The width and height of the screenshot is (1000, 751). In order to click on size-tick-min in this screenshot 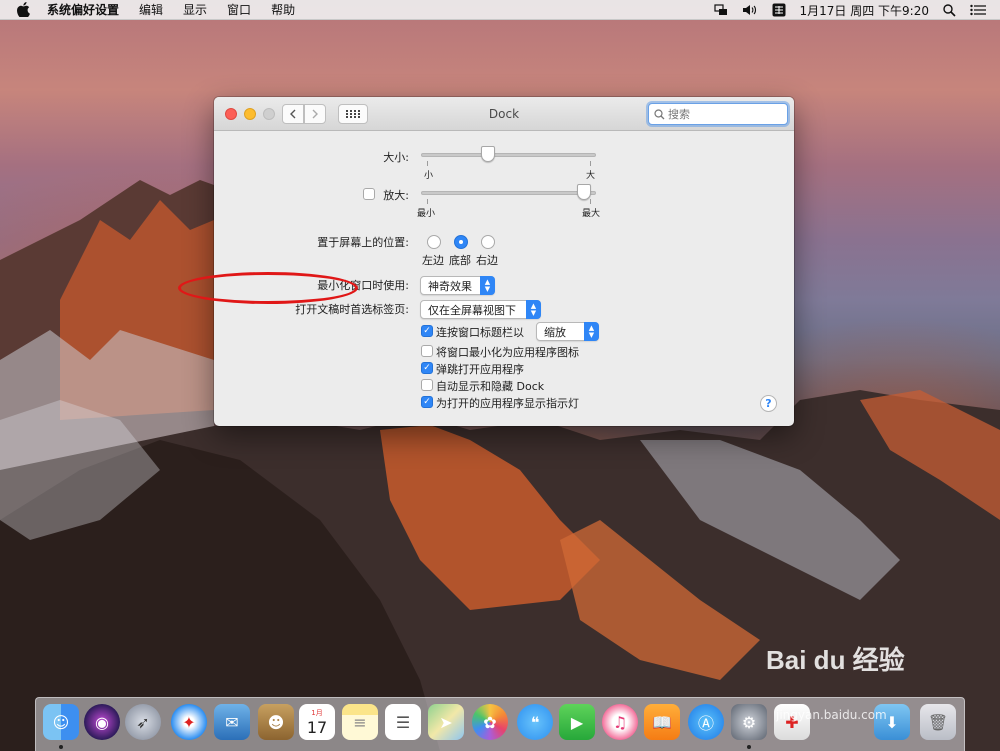, I will do `click(427, 163)`.